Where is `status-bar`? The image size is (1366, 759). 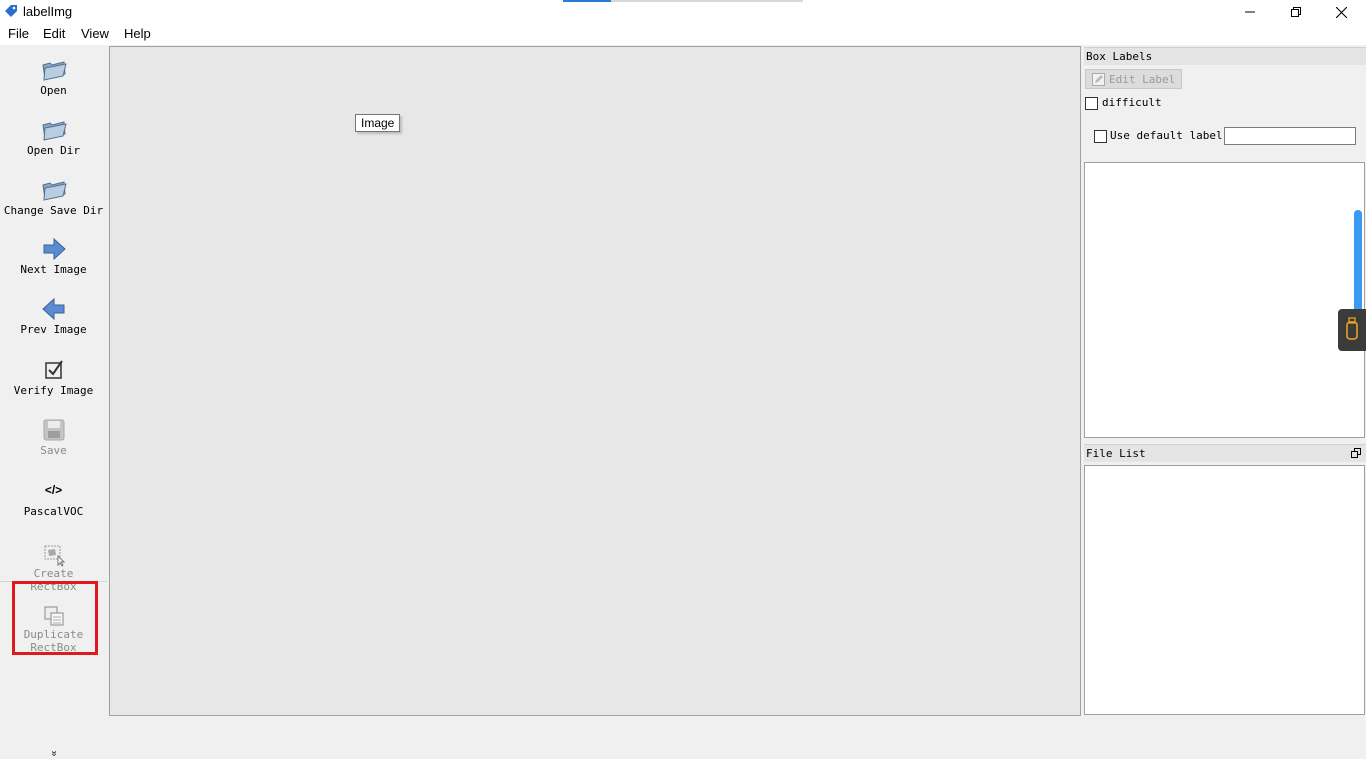
status-bar is located at coordinates (683, 726).